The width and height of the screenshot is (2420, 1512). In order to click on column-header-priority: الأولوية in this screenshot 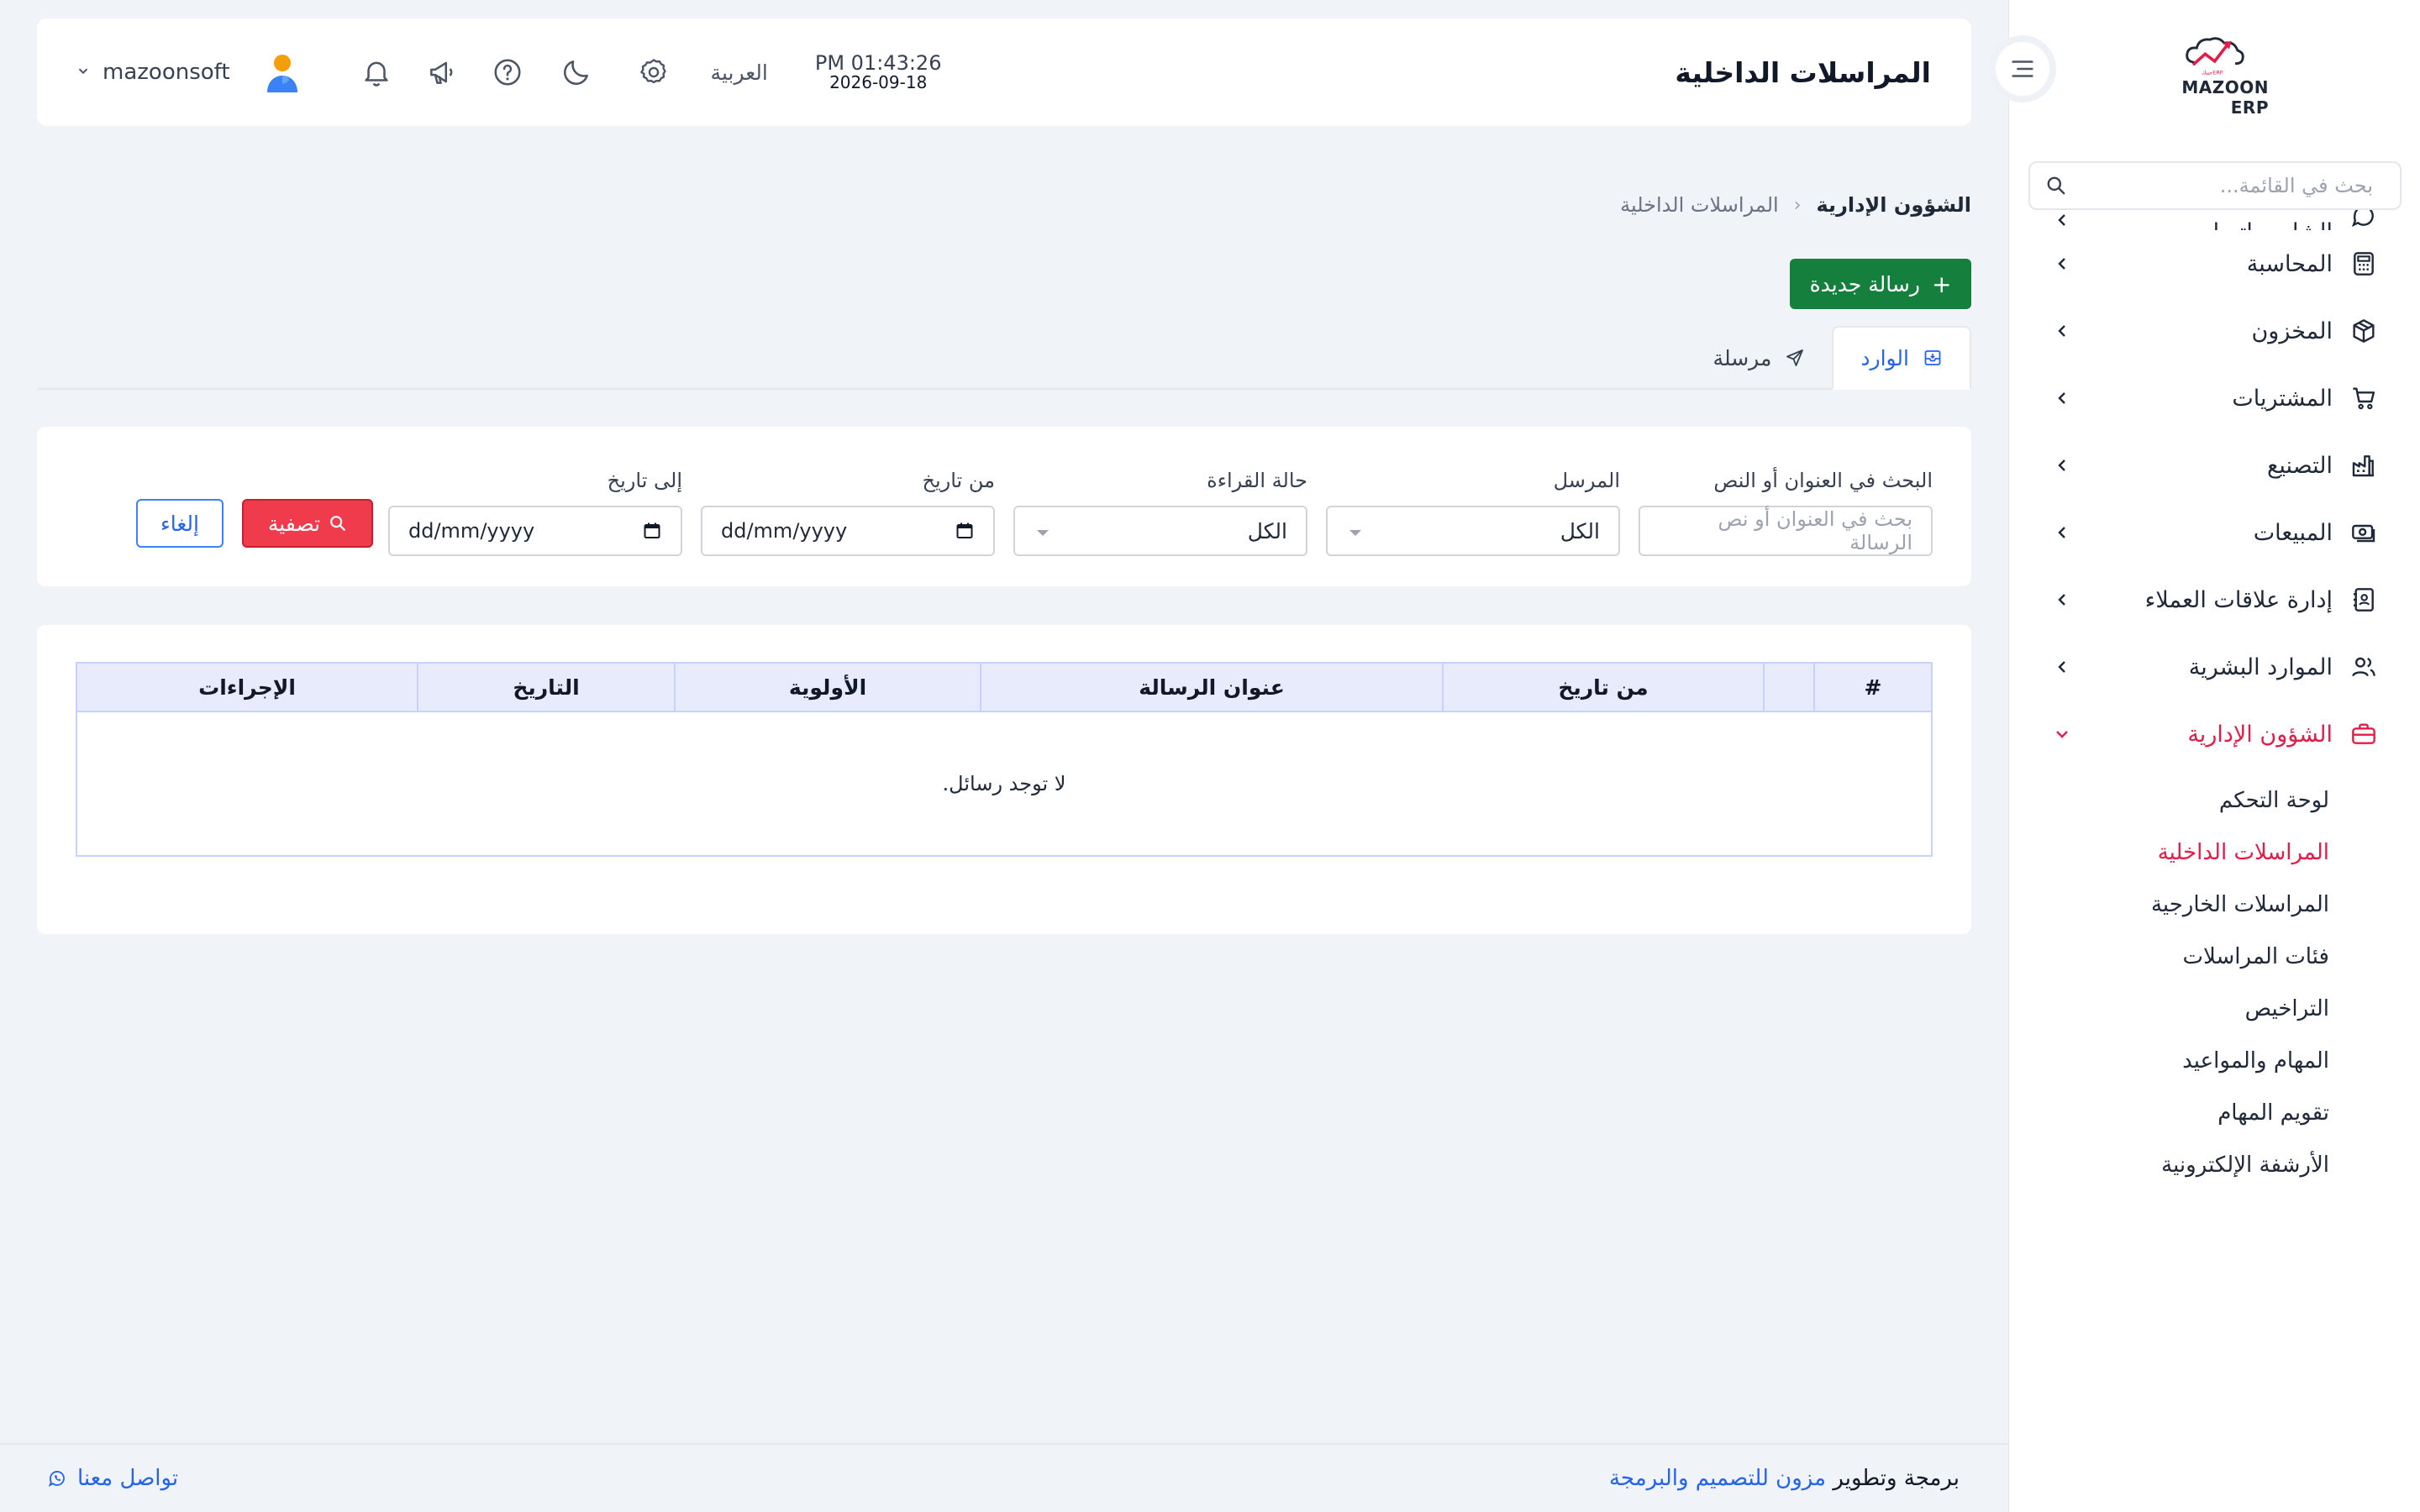, I will do `click(827, 687)`.